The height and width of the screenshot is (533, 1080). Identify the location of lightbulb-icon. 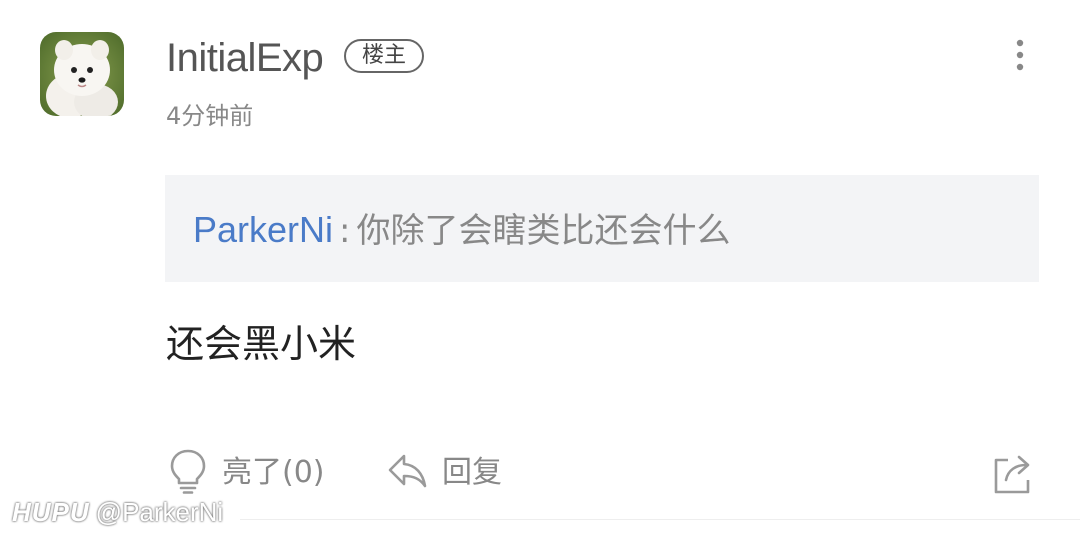
(188, 473).